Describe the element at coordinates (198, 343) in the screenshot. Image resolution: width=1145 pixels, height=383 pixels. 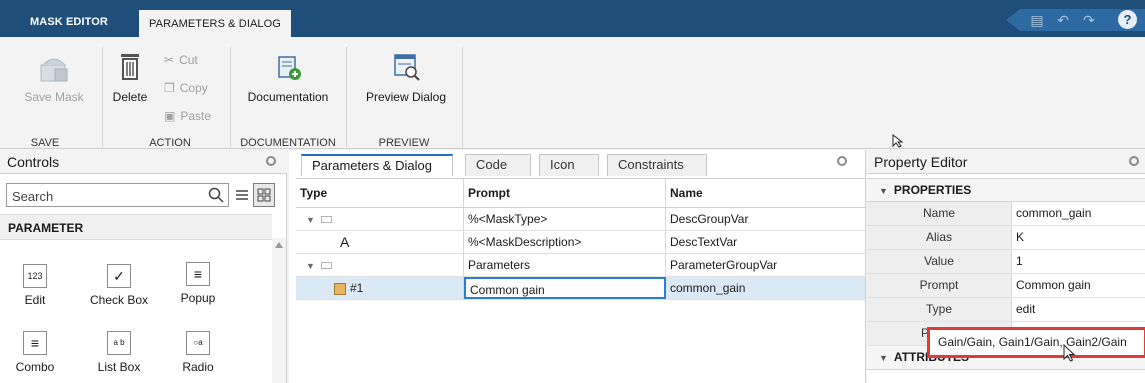
I see `radio-control-icon: ○a` at that location.